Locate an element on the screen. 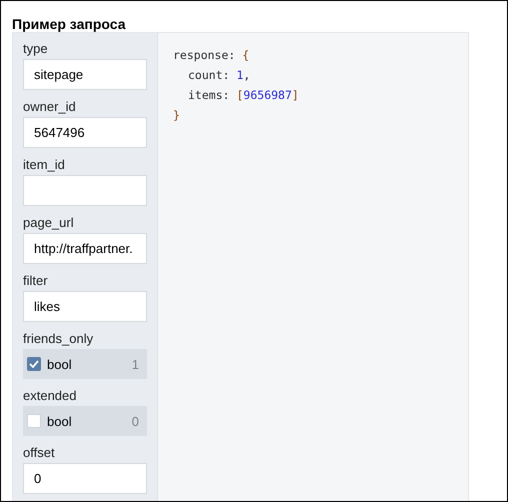 This screenshot has height=502, width=508. param-label: owner_id is located at coordinates (50, 106).